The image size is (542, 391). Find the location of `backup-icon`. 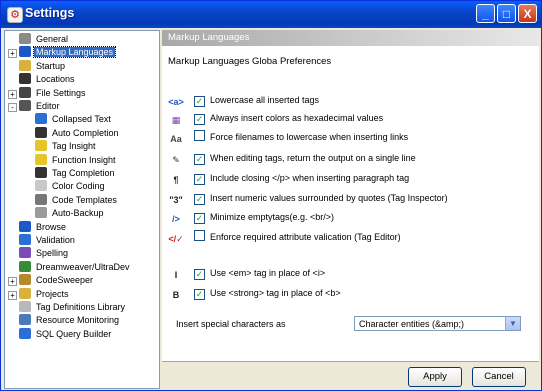

backup-icon is located at coordinates (41, 213).